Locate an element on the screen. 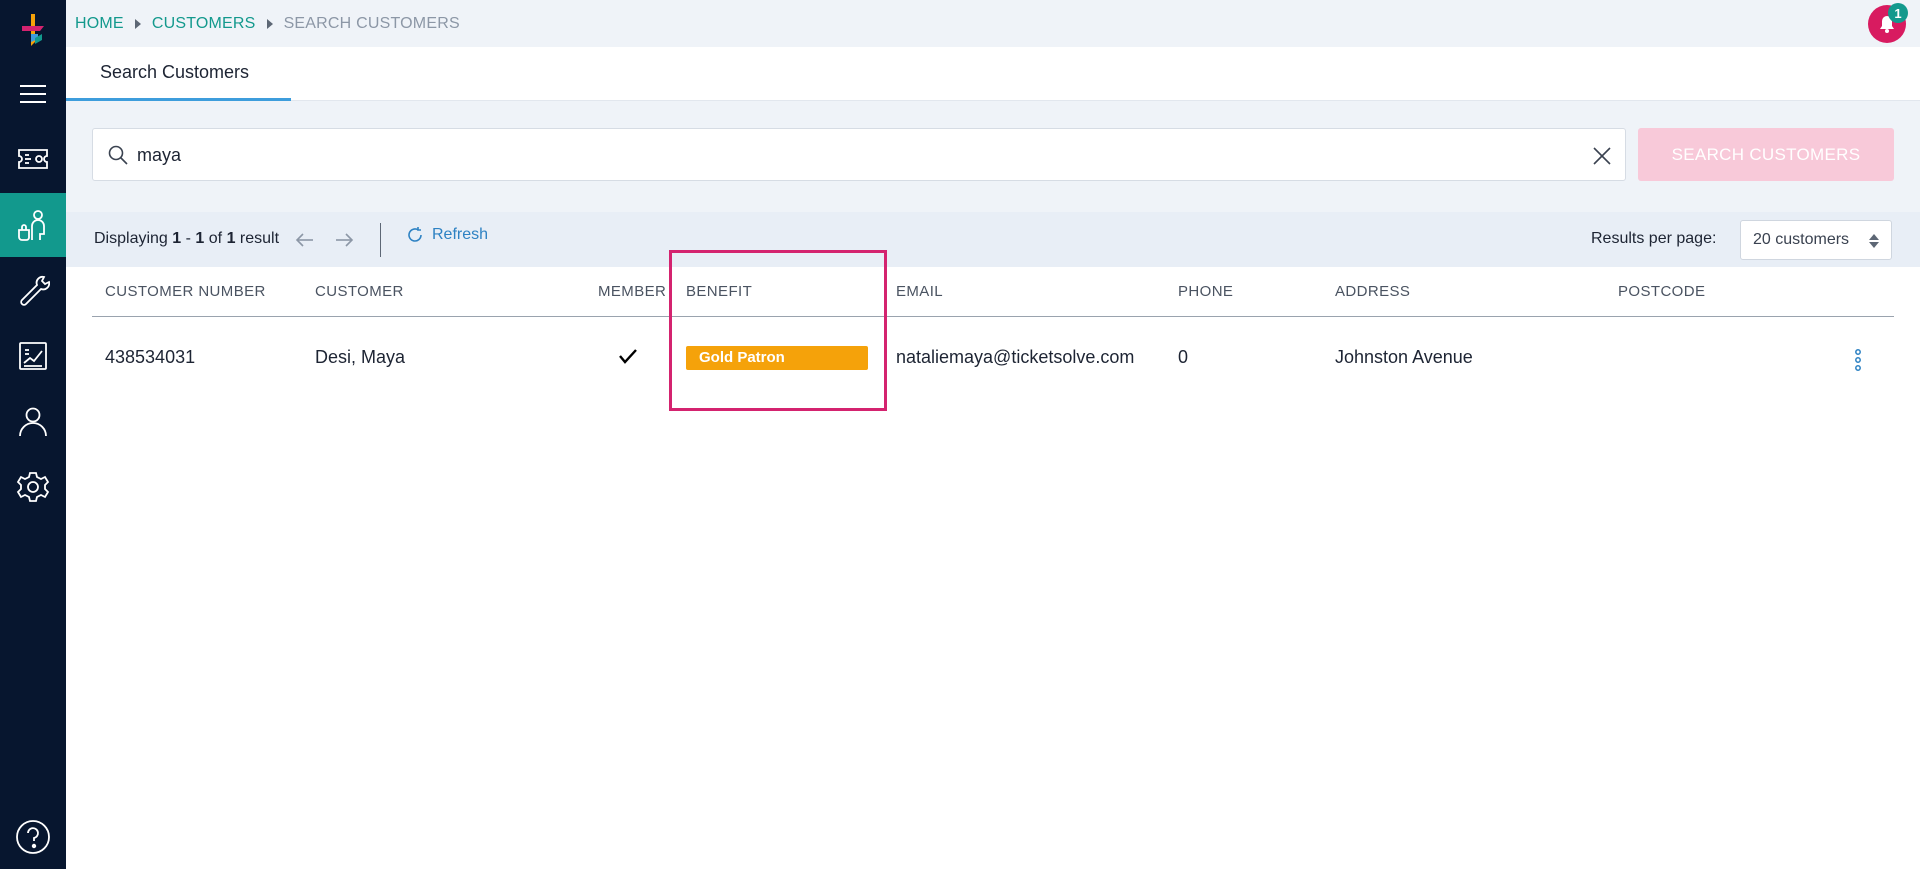 The image size is (1920, 869). user-icon is located at coordinates (33, 422).